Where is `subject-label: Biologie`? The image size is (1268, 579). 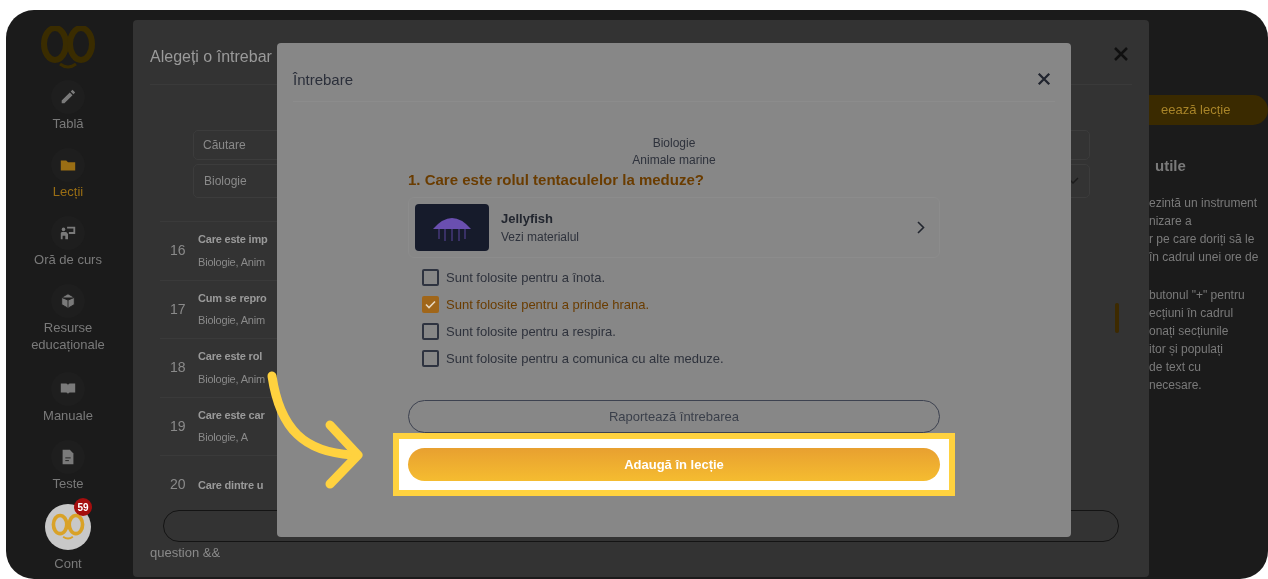 subject-label: Biologie is located at coordinates (674, 143).